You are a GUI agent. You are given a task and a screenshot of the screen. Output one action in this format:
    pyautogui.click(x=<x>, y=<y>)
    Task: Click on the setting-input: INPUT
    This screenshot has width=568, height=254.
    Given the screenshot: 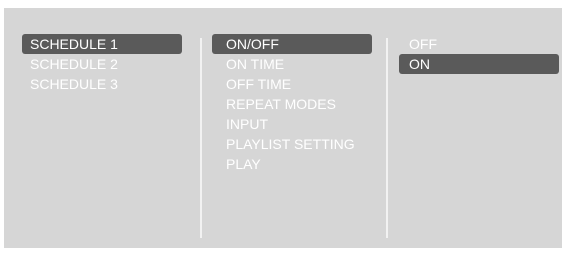 What is the action you would take?
    pyautogui.click(x=292, y=124)
    